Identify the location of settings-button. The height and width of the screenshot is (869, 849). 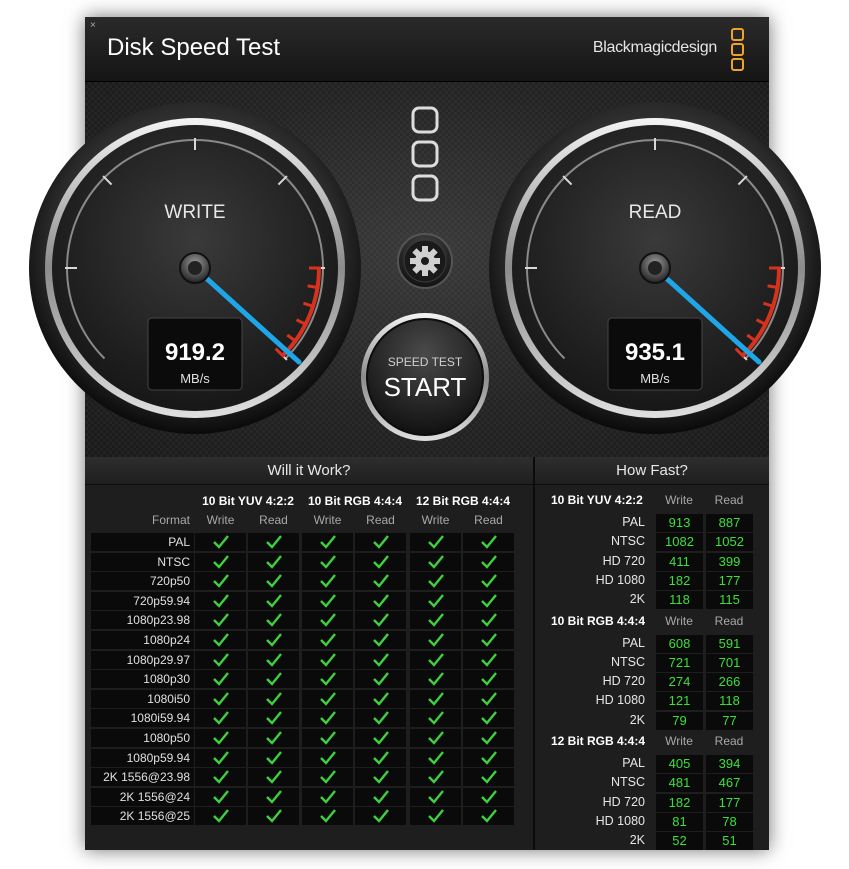
(425, 261).